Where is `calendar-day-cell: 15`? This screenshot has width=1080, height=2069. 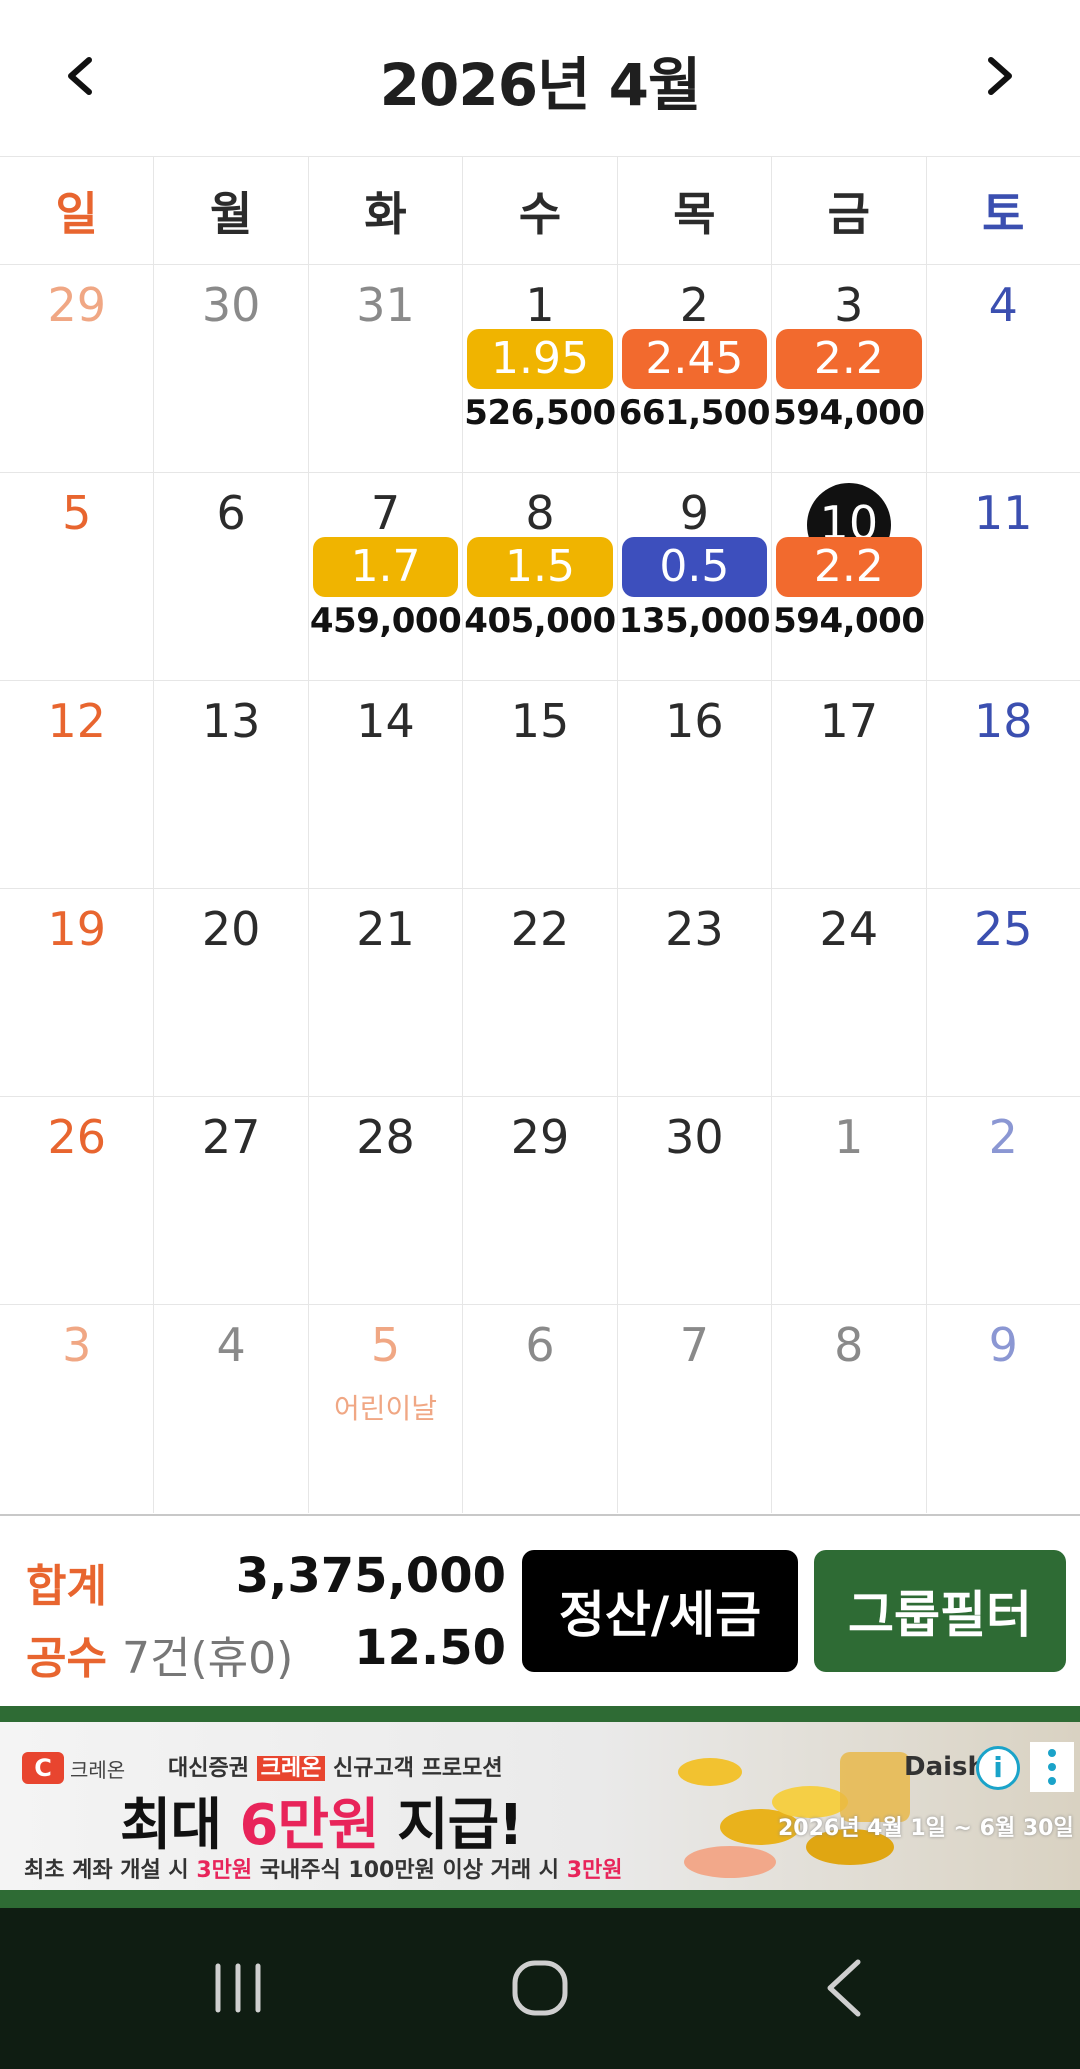 calendar-day-cell: 15 is located at coordinates (540, 784).